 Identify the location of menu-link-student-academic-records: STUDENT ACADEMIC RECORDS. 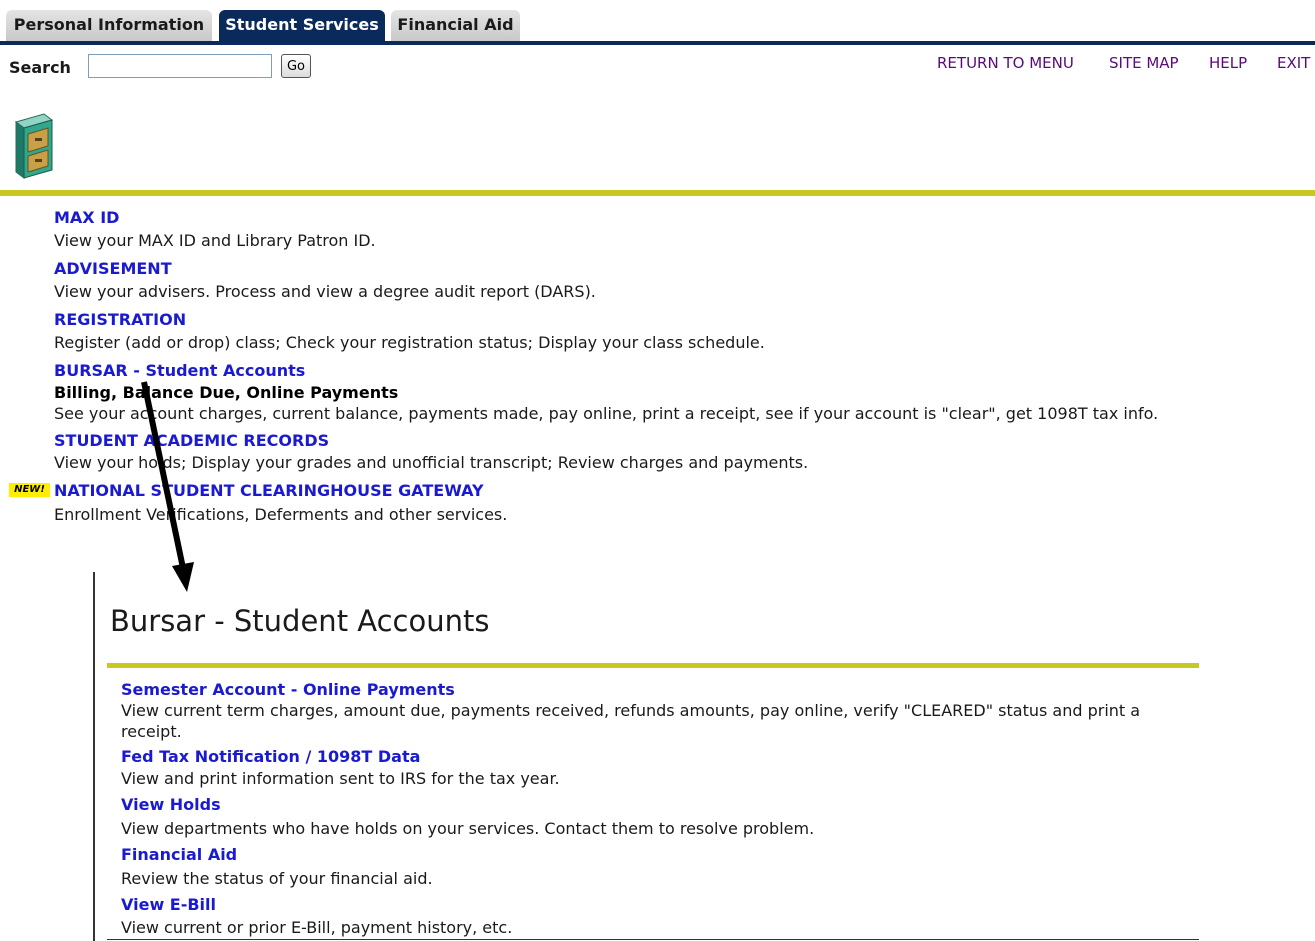
(191, 440).